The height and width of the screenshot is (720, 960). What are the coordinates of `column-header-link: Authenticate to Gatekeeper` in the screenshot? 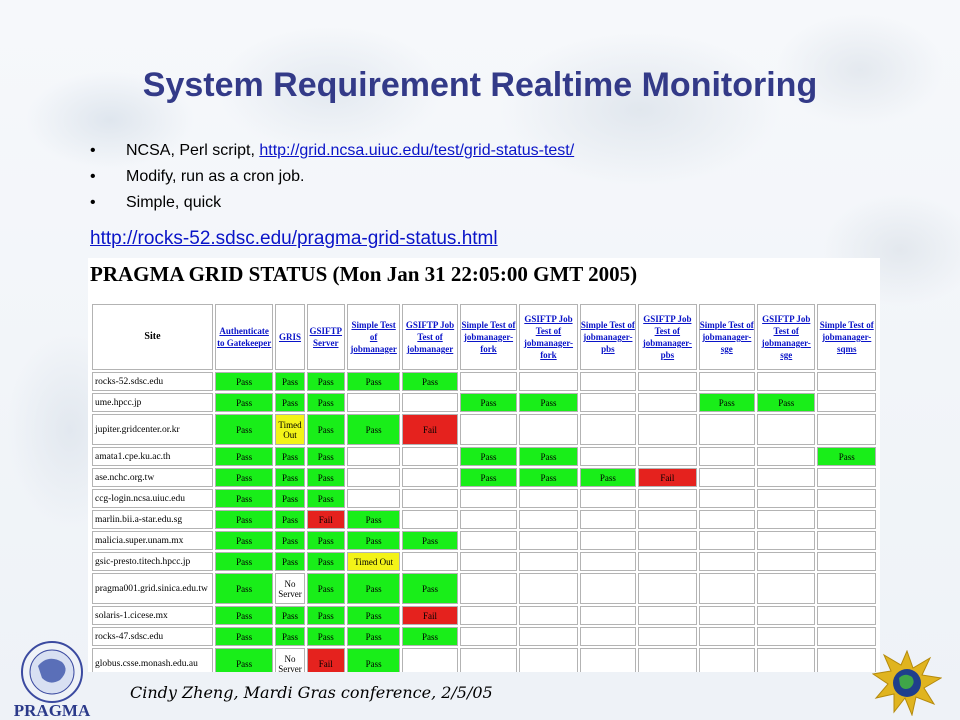 It's located at (244, 337).